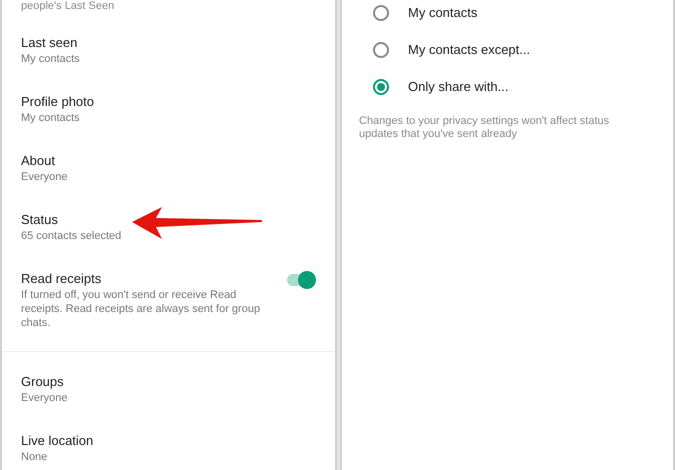 The width and height of the screenshot is (675, 470). Describe the element at coordinates (141, 309) in the screenshot. I see `setting-description: If turned off, you won't send or receive Read receipts. Read receipts are always sent for group chats.` at that location.